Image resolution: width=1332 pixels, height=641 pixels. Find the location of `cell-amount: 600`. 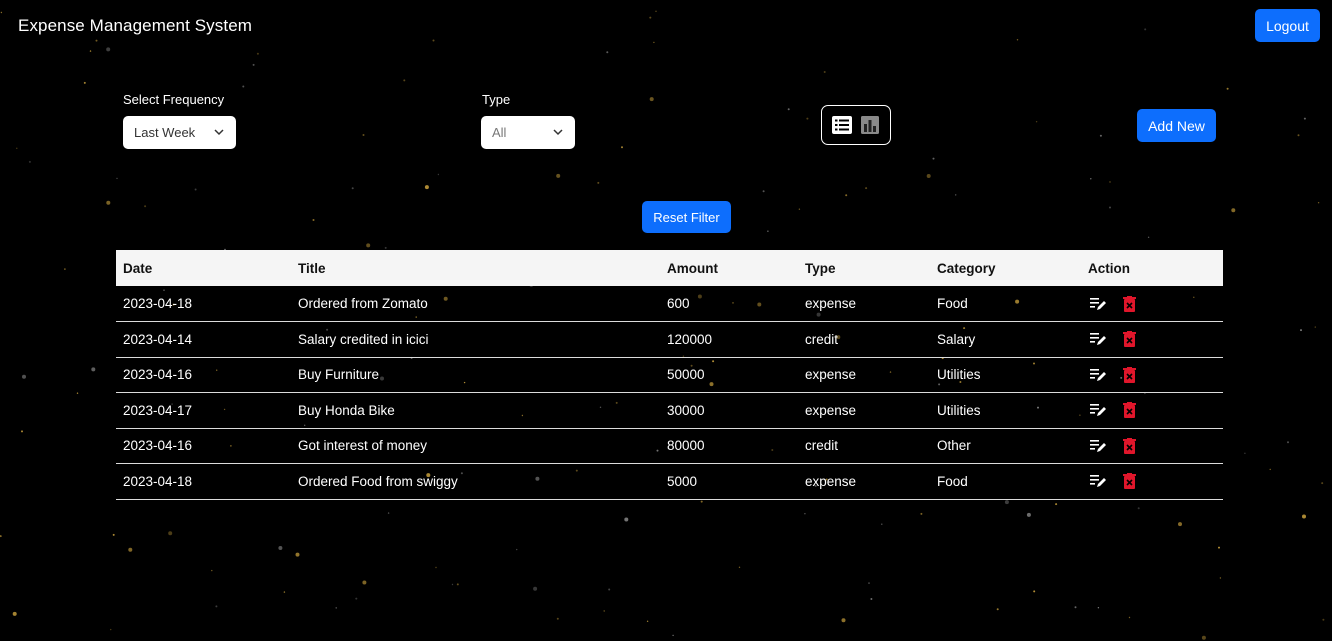

cell-amount: 600 is located at coordinates (729, 304).